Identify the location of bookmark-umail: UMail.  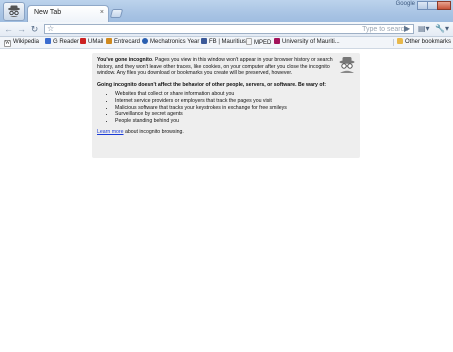
(91, 42).